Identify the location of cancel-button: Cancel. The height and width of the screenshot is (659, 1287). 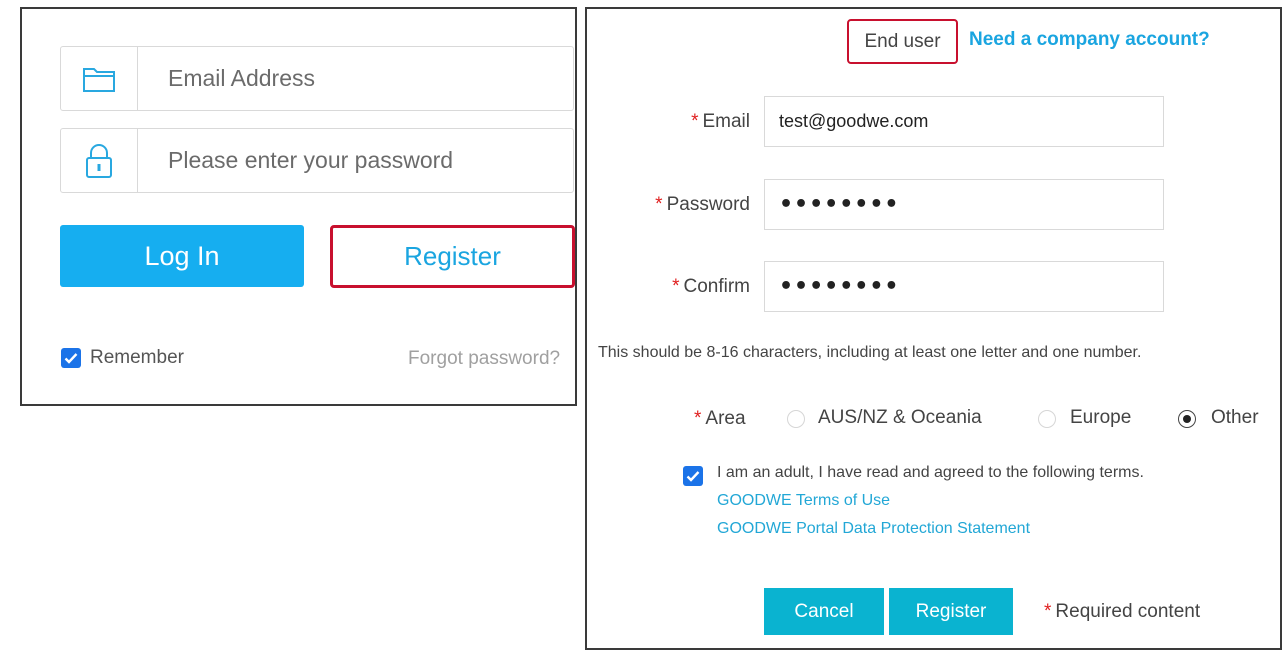
(824, 611).